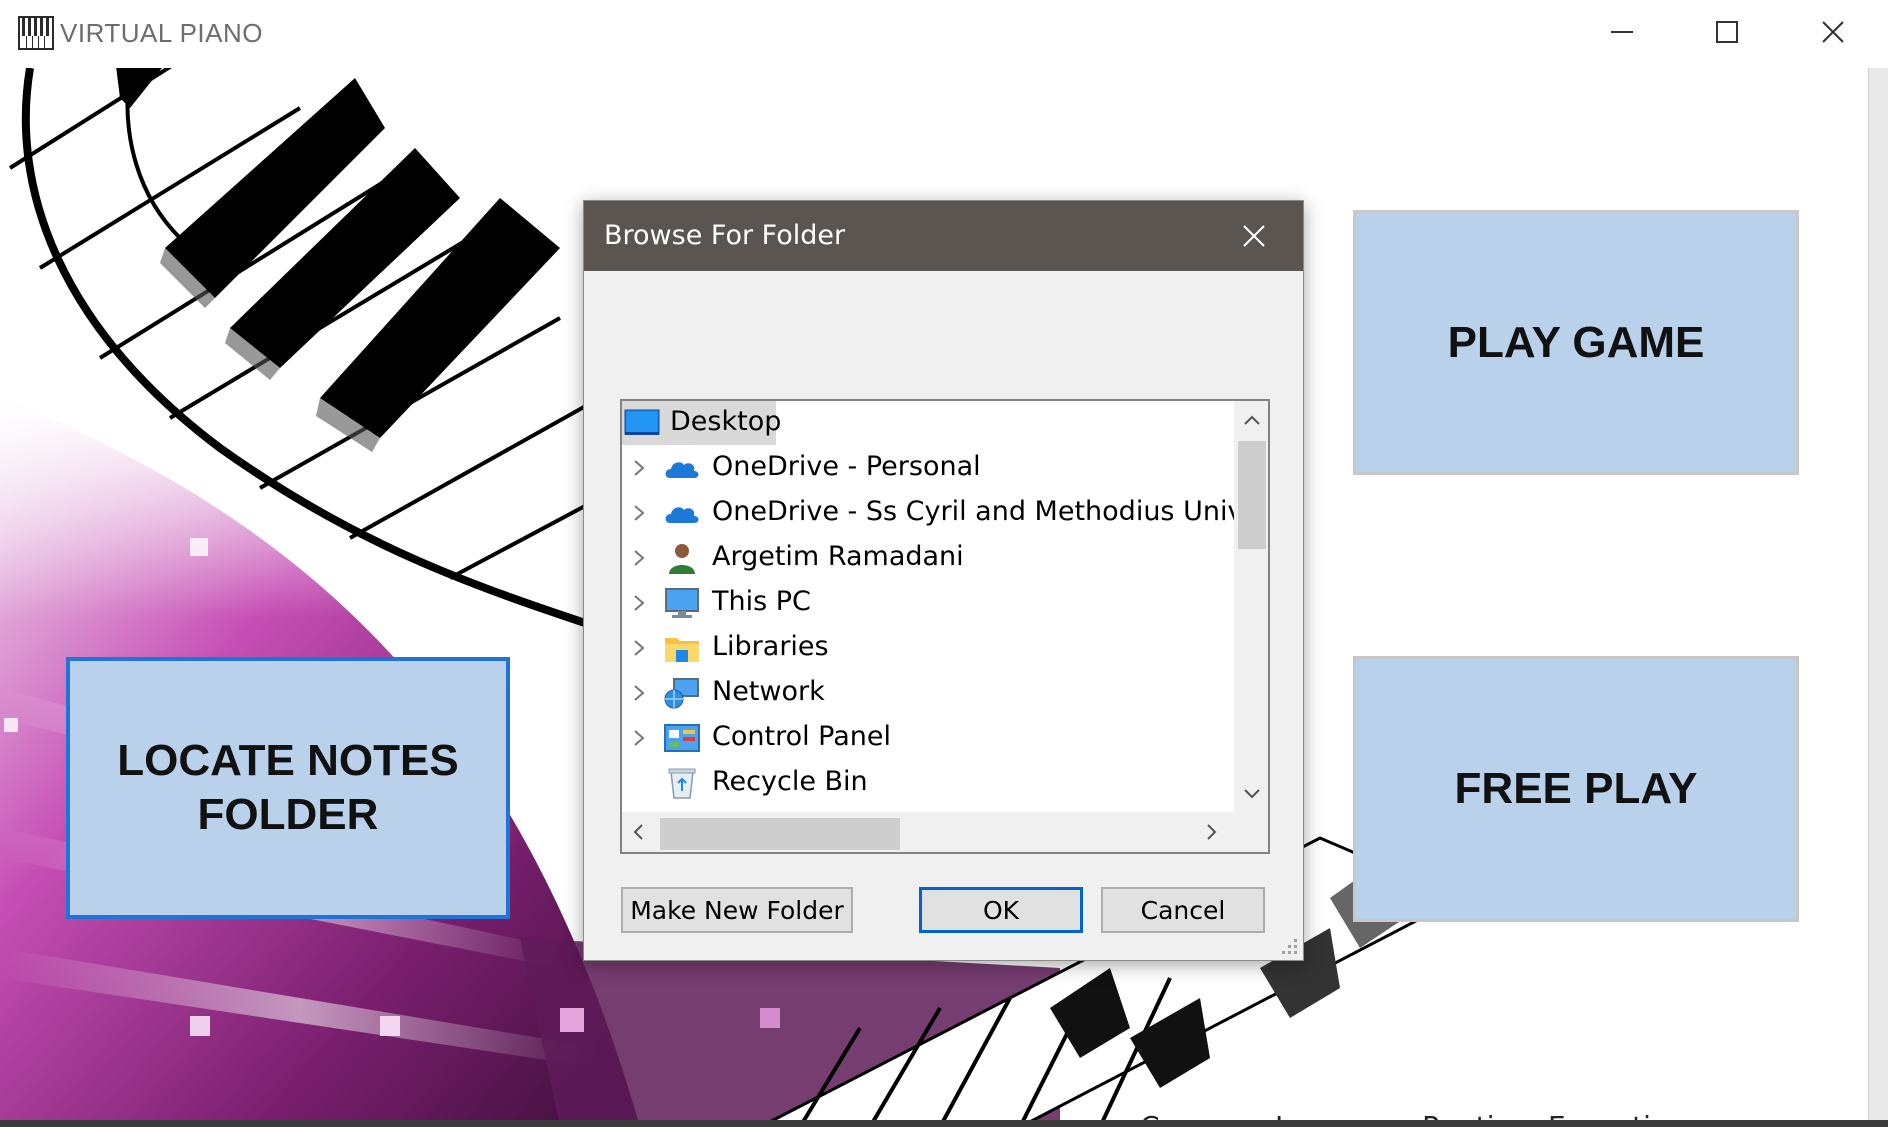  Describe the element at coordinates (1212, 832) in the screenshot. I see `scroll-right-arrow-icon` at that location.